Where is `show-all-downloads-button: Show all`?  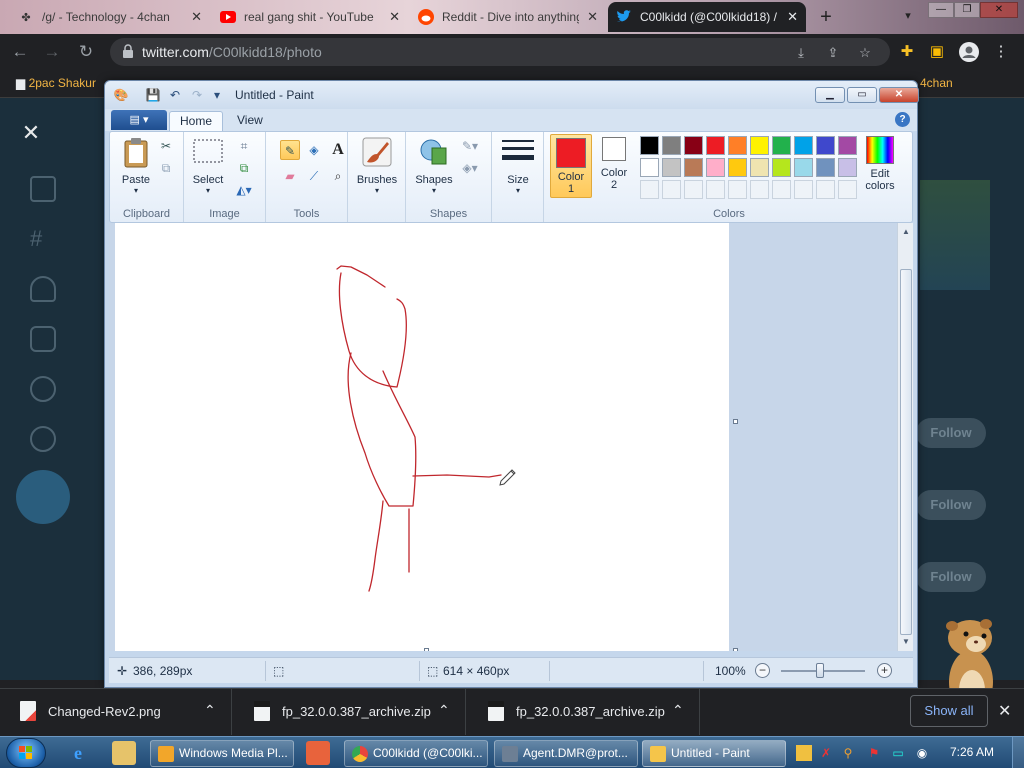
show-all-downloads-button: Show all is located at coordinates (949, 711).